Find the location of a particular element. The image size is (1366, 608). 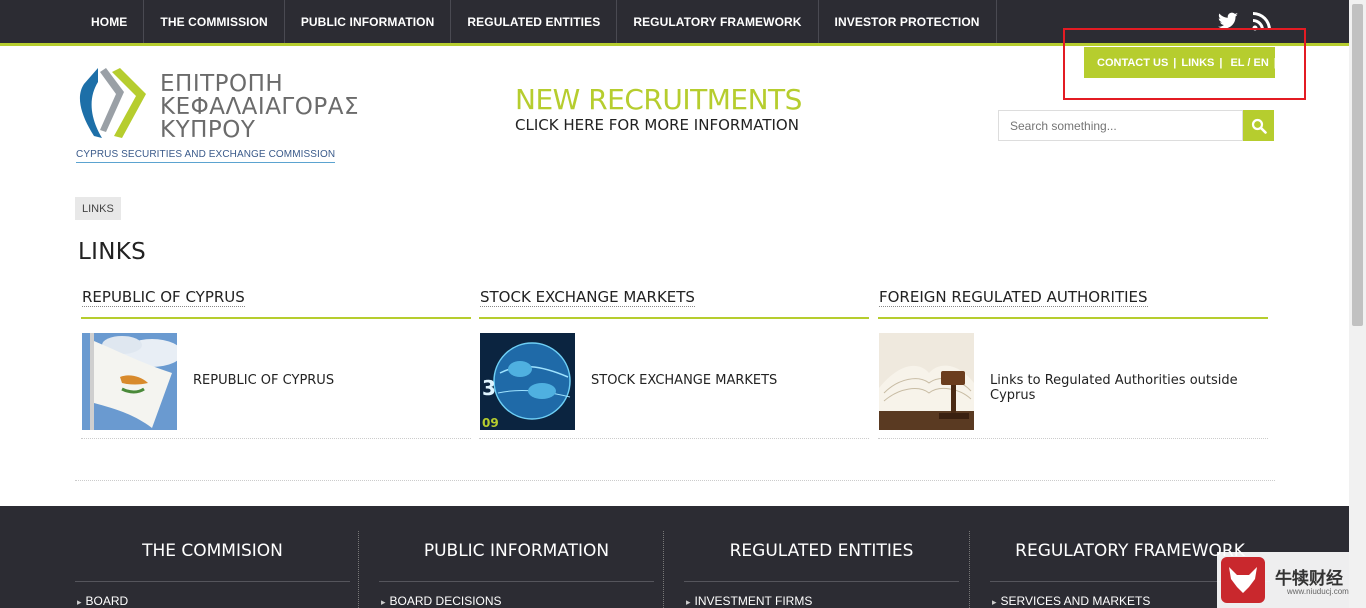

footer-link: BOARD DECISIONS is located at coordinates (441, 601).